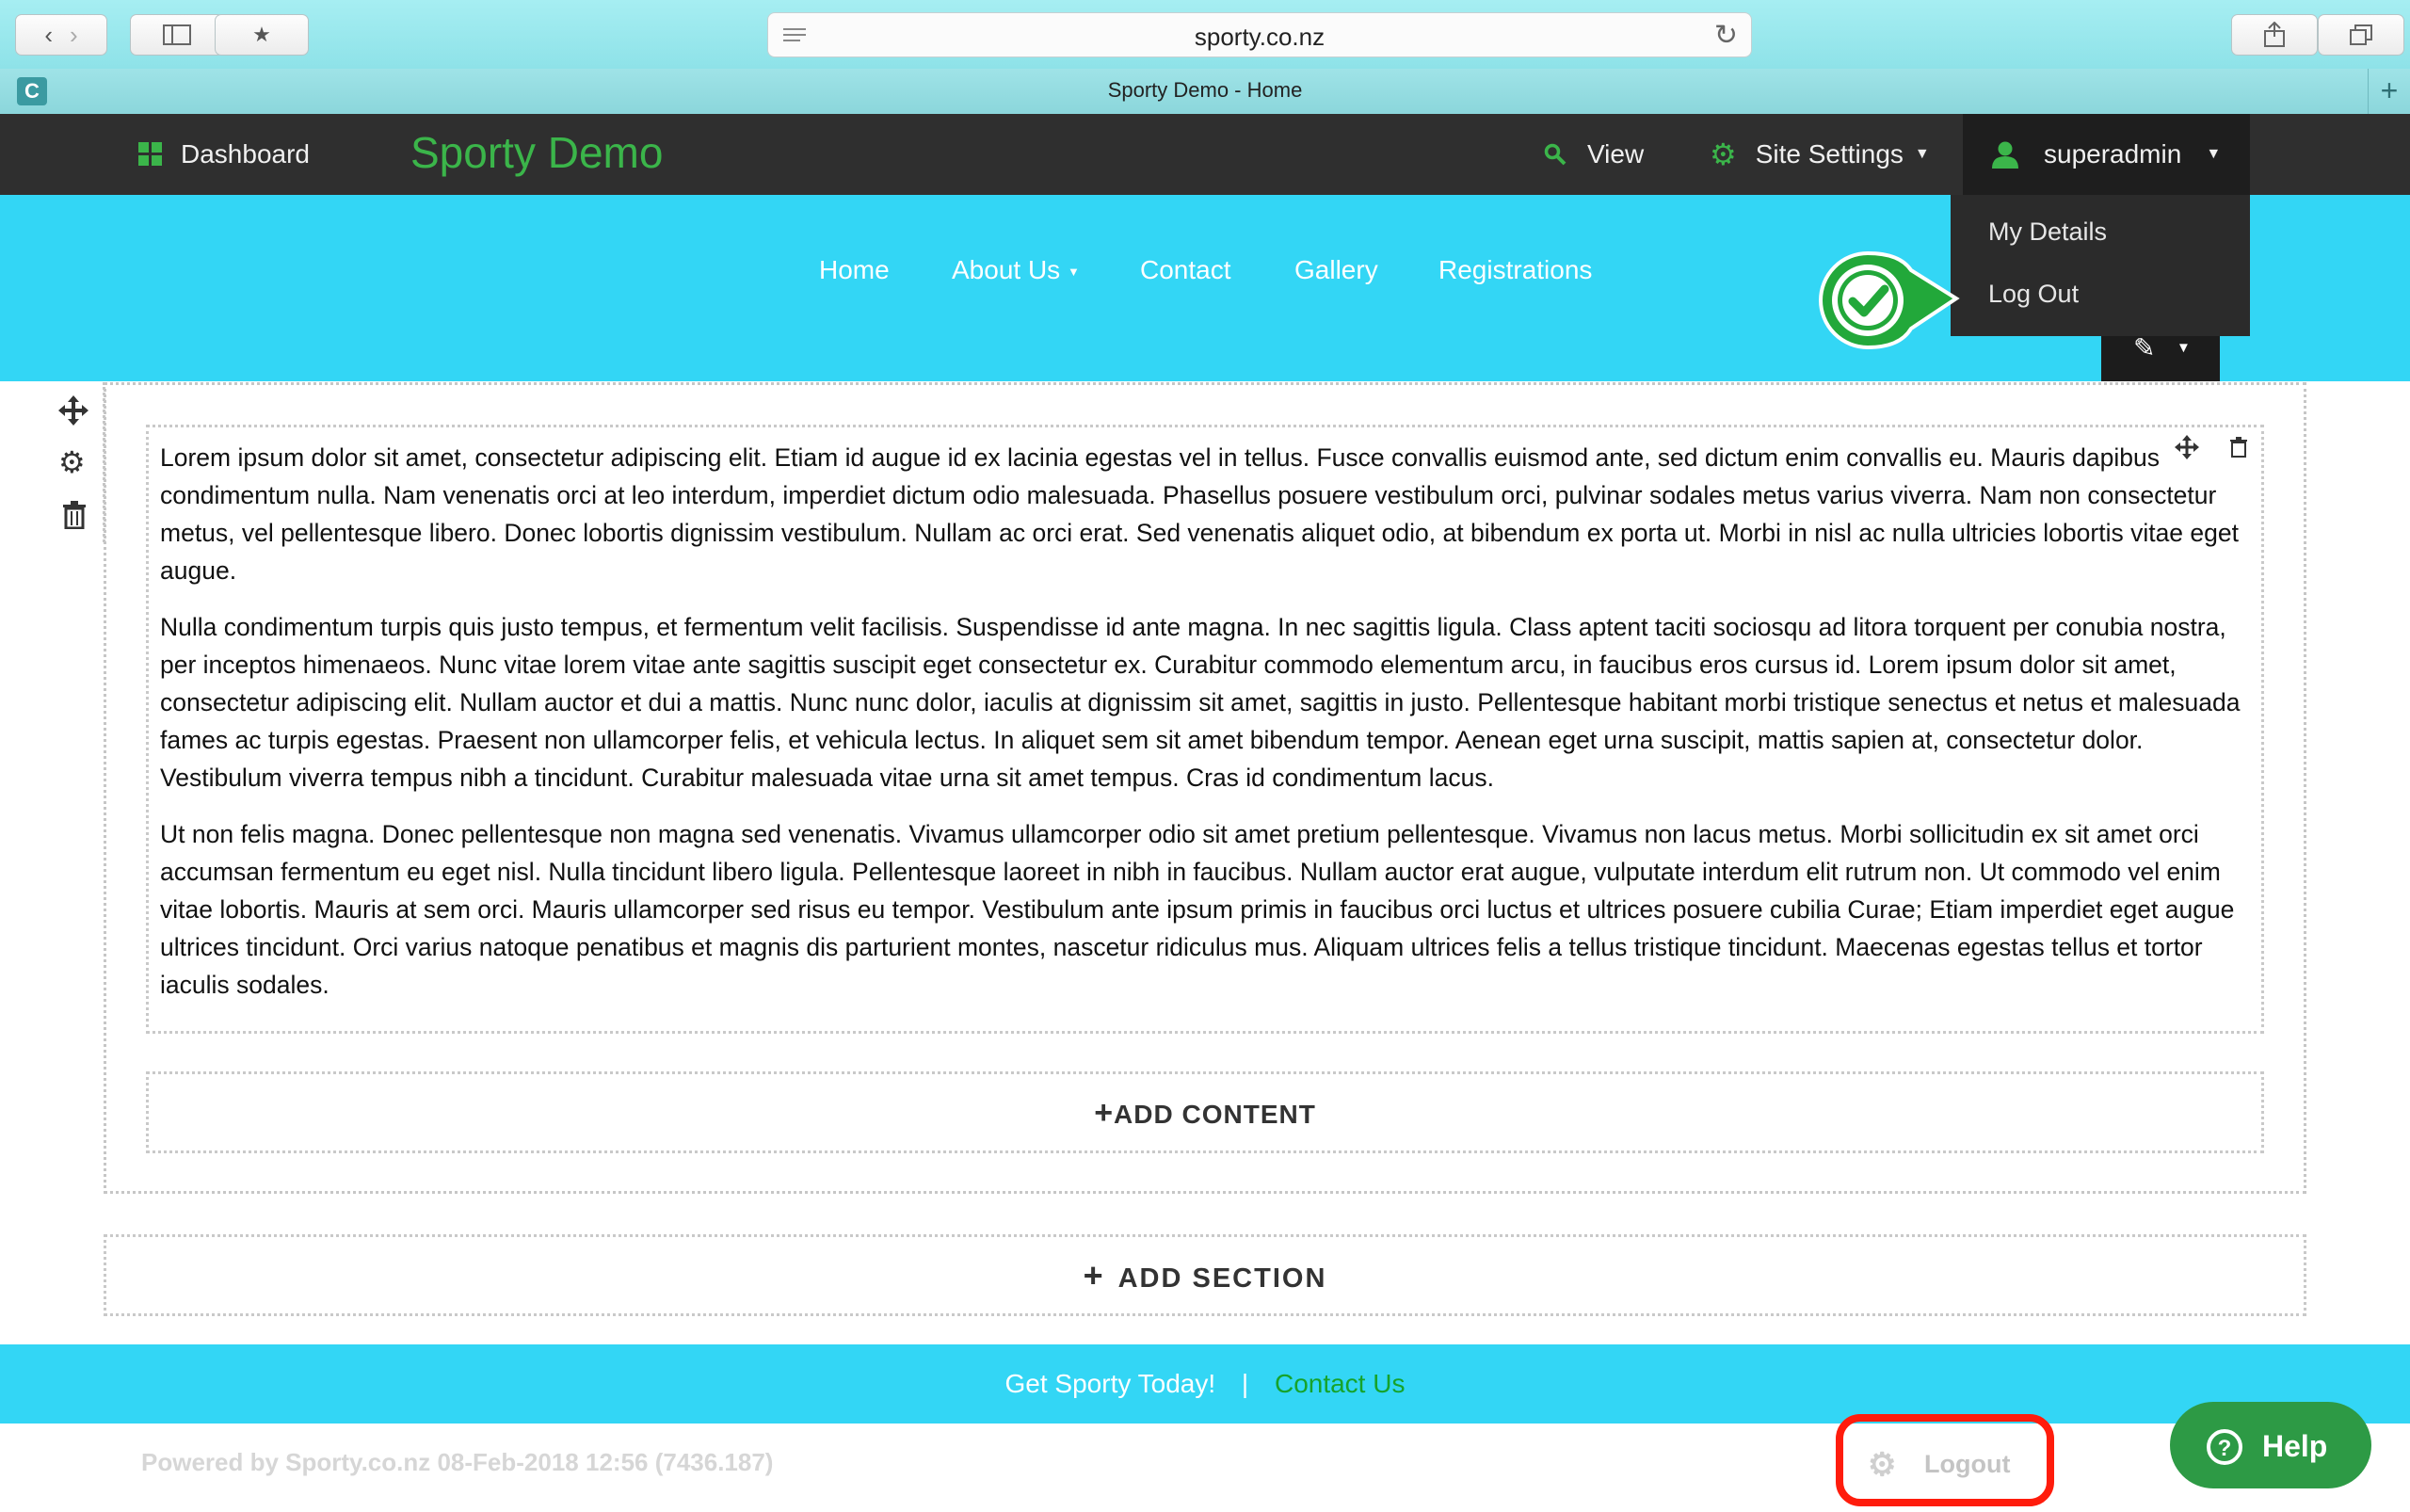 The height and width of the screenshot is (1512, 2410). I want to click on share-icon, so click(2274, 34).